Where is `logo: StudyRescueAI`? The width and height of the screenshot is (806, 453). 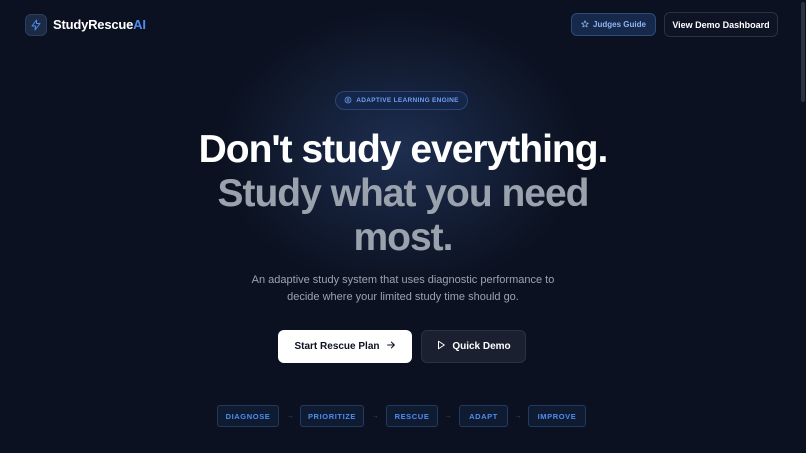
logo: StudyRescueAI is located at coordinates (85, 24).